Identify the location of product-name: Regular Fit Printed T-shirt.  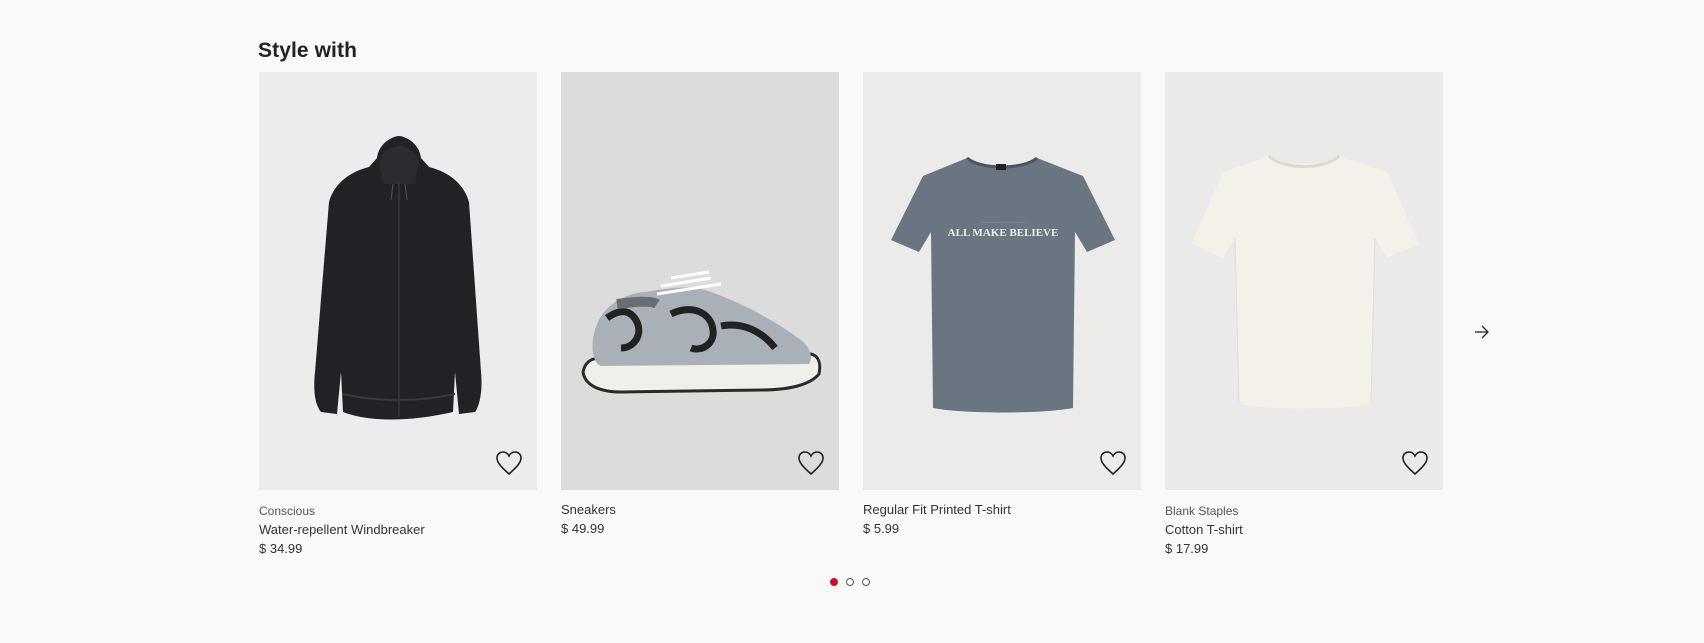
(1002, 510).